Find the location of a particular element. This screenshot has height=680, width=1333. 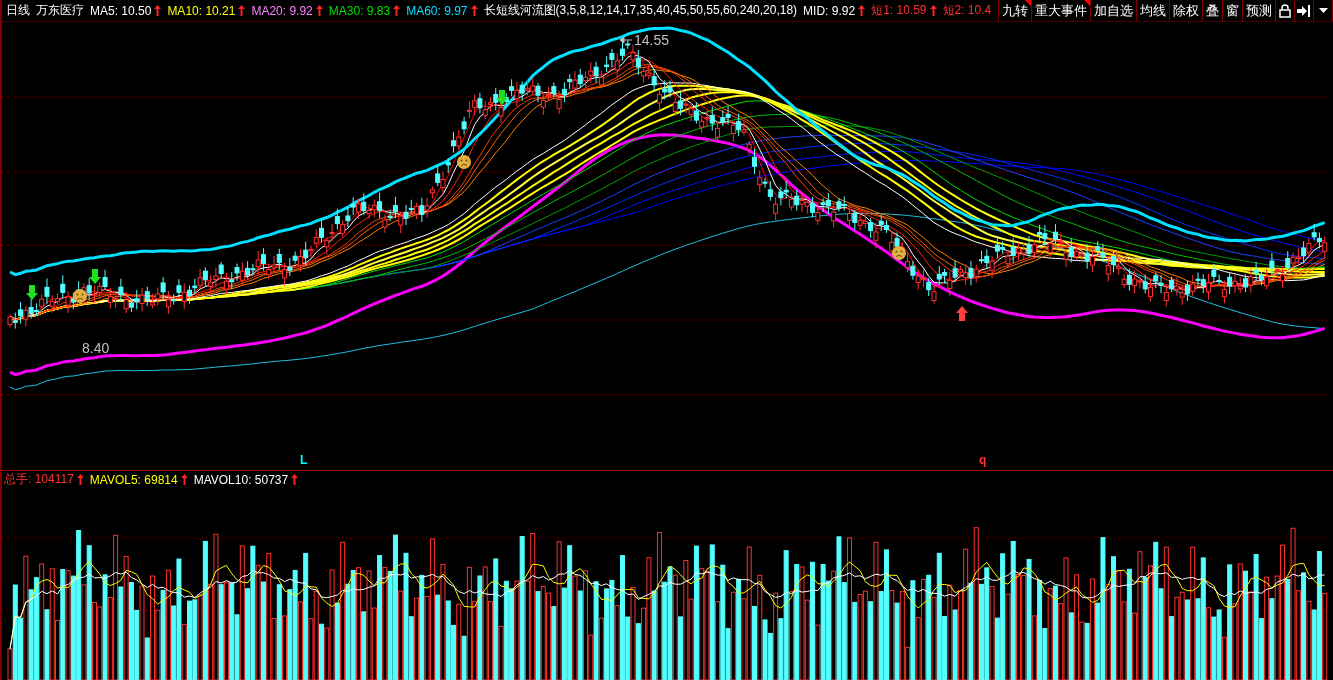

indicator-value: MA20: 9.92 is located at coordinates (282, 10).